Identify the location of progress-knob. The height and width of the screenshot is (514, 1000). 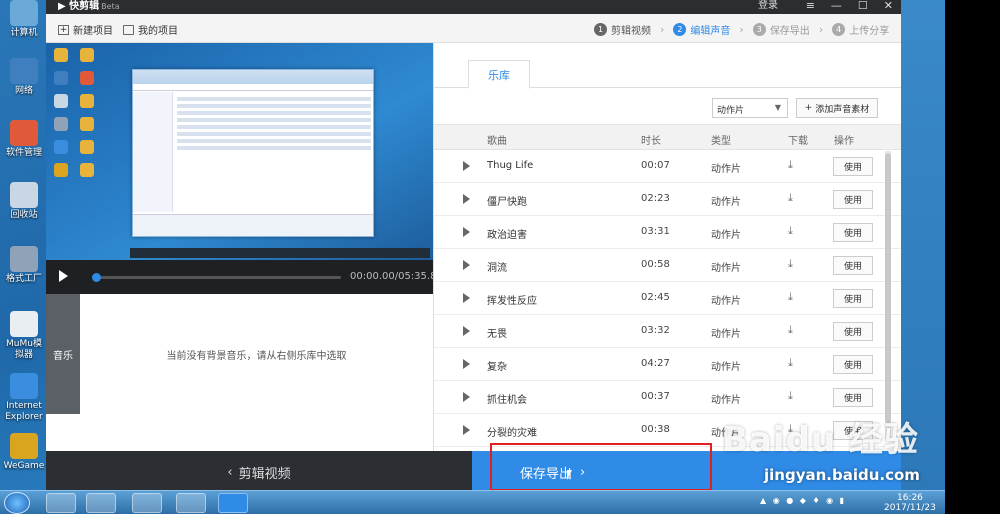
(96, 277).